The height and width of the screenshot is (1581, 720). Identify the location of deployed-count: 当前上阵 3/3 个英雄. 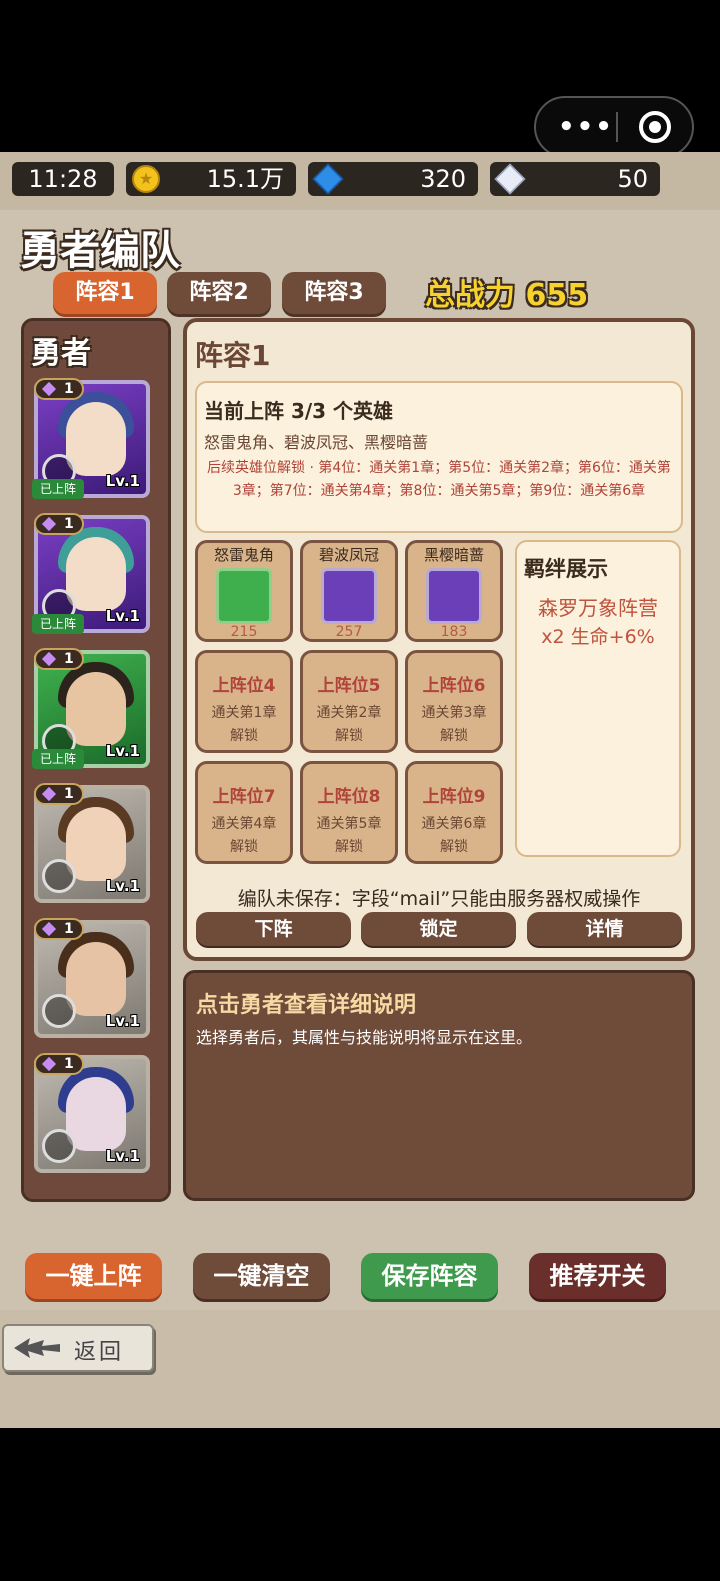
(299, 411).